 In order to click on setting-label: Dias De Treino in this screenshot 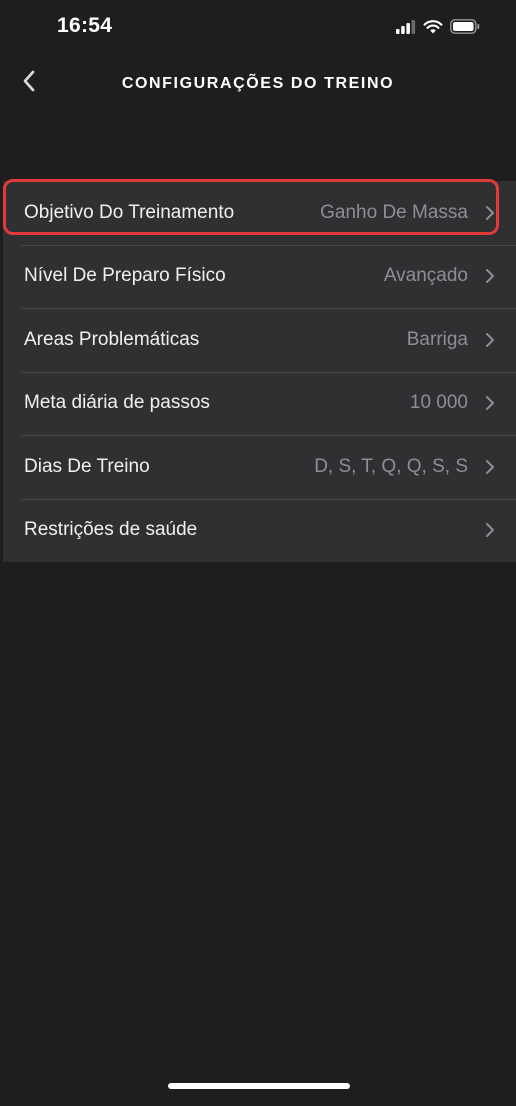, I will do `click(87, 466)`.